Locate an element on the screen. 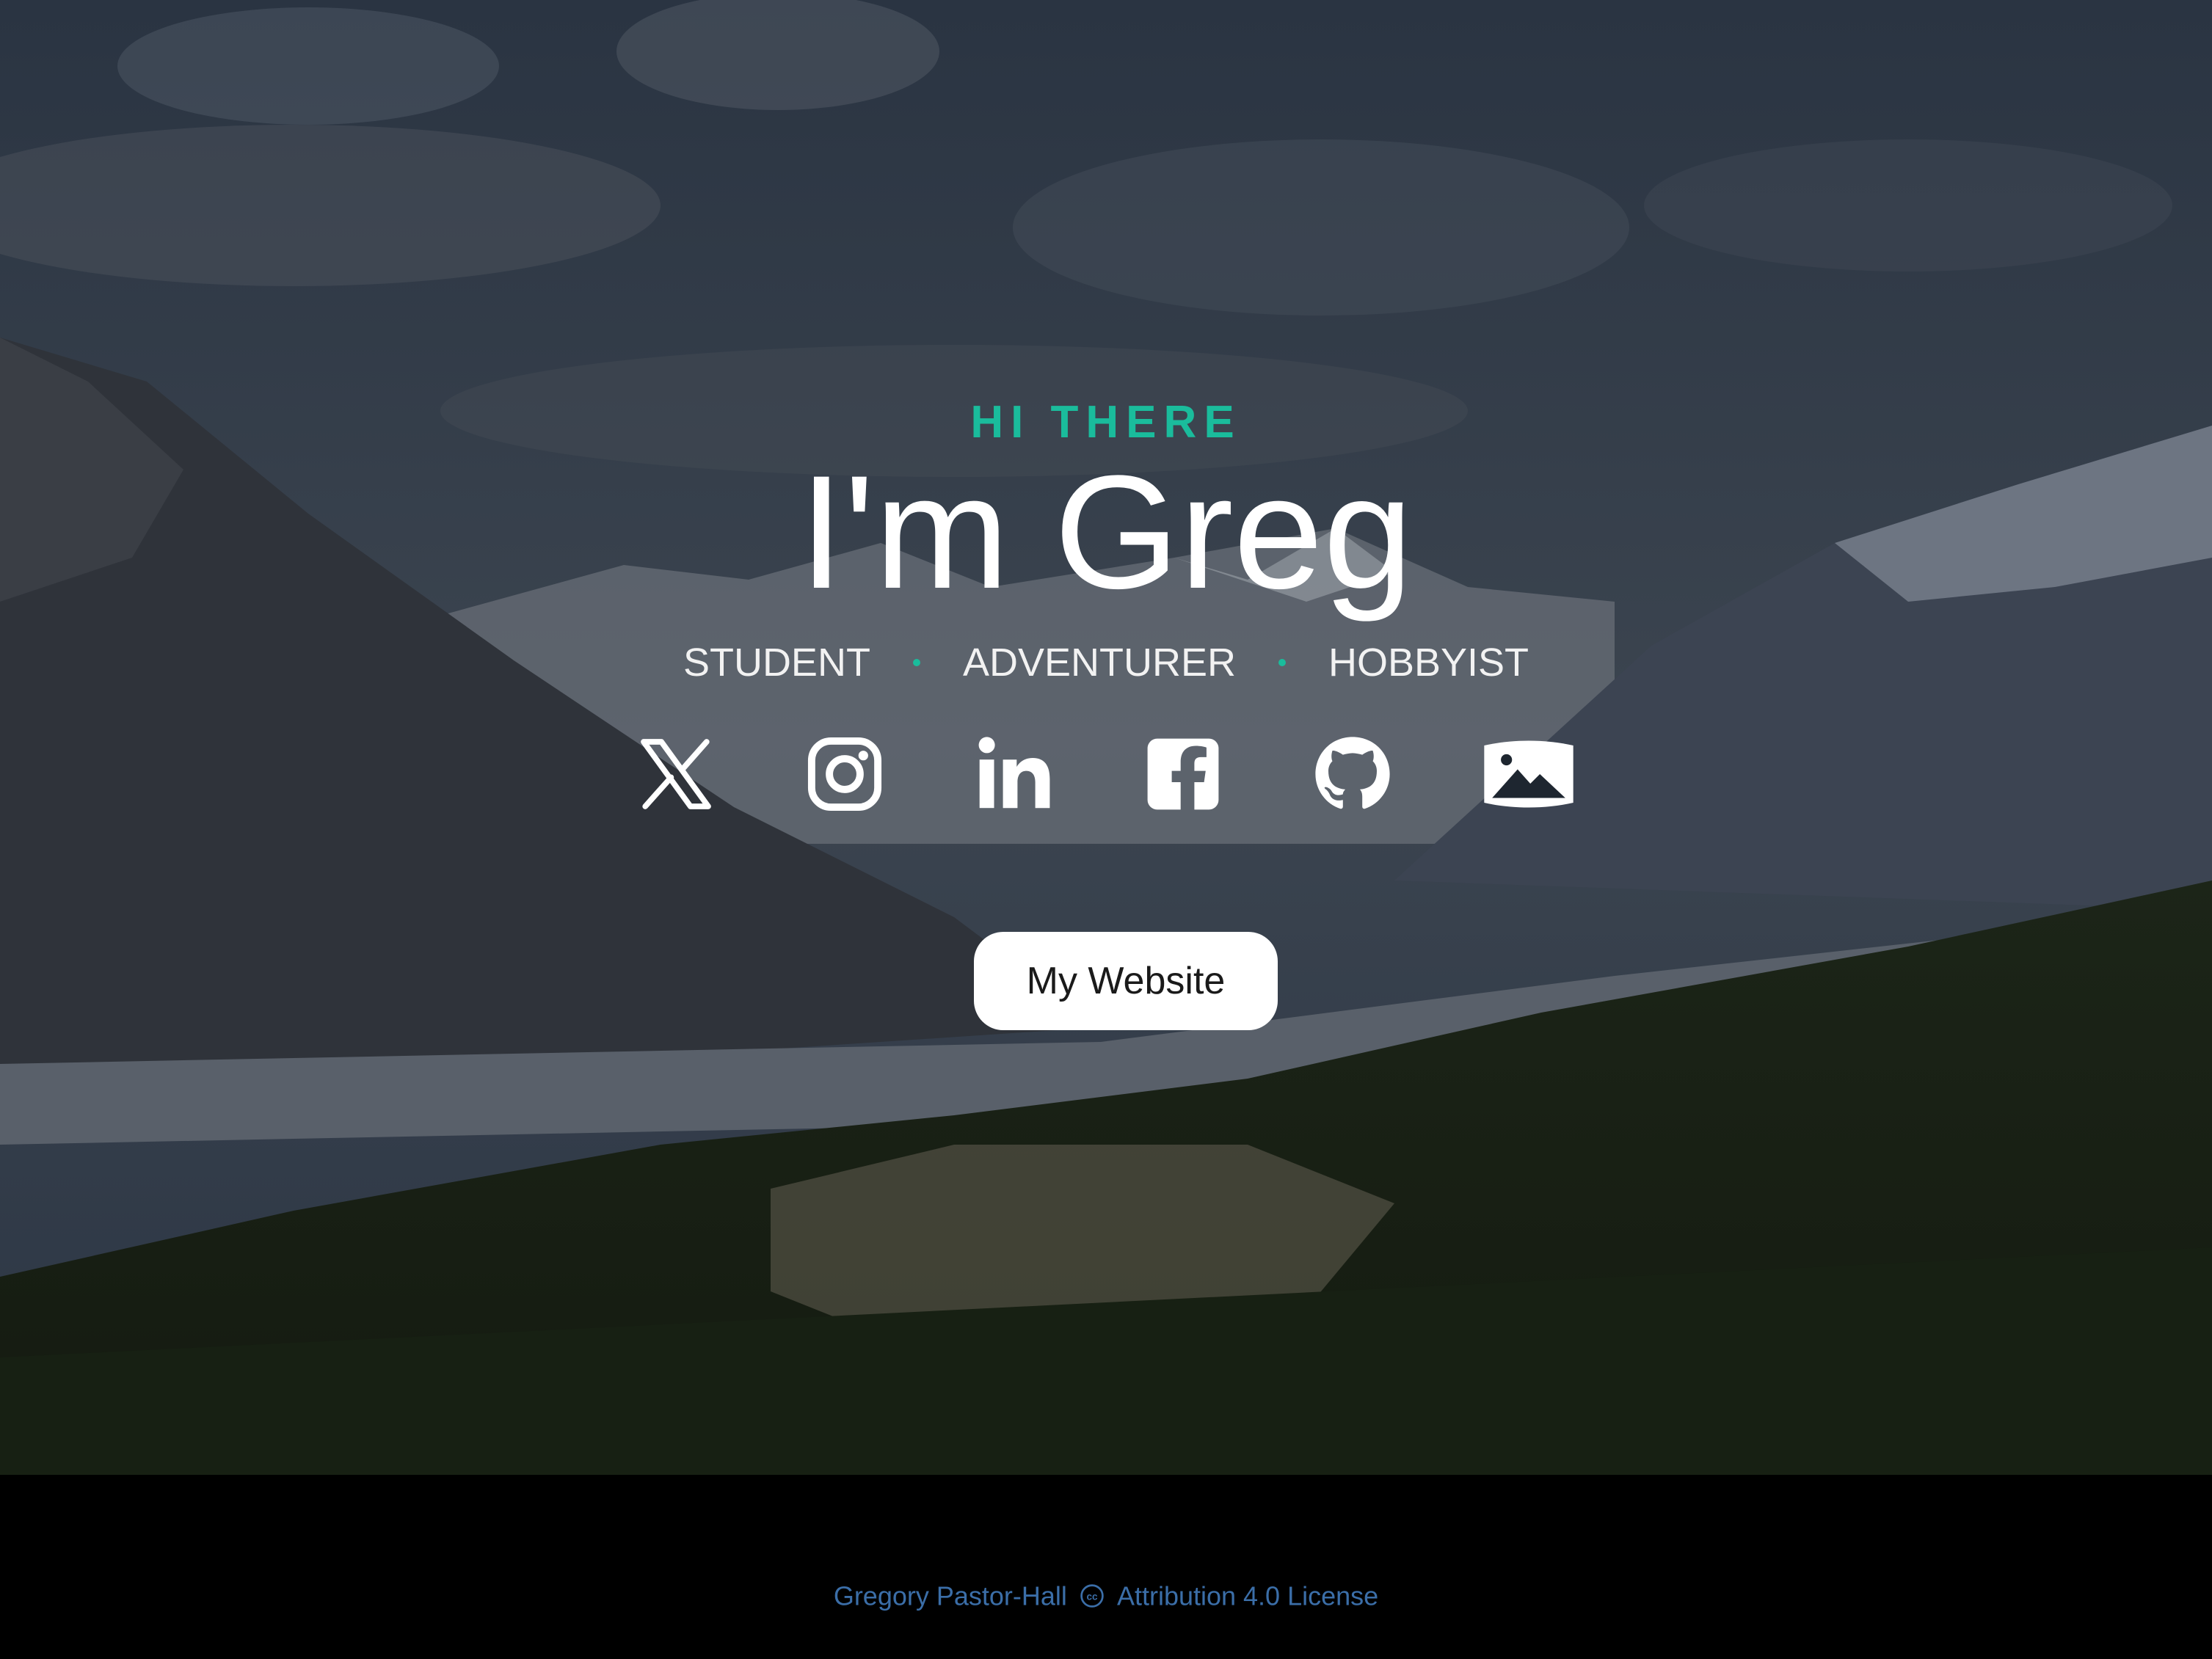  github-icon is located at coordinates (1352, 774).